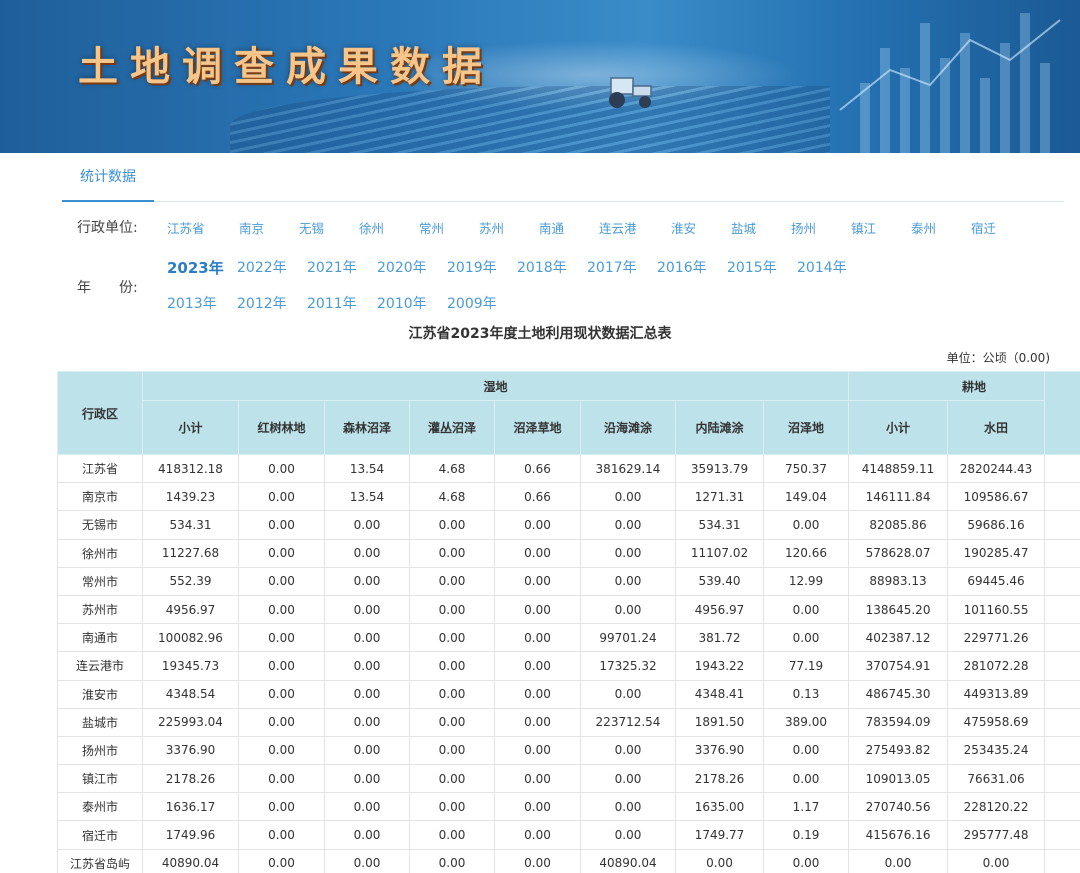 The width and height of the screenshot is (1080, 873). What do you see at coordinates (803, 227) in the screenshot?
I see `region-link: 扬州` at bounding box center [803, 227].